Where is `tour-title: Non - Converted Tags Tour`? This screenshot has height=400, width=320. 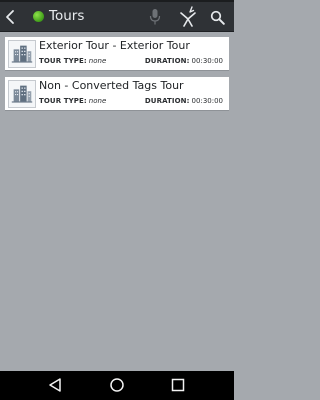
tour-title: Non - Converted Tags Tour is located at coordinates (111, 85).